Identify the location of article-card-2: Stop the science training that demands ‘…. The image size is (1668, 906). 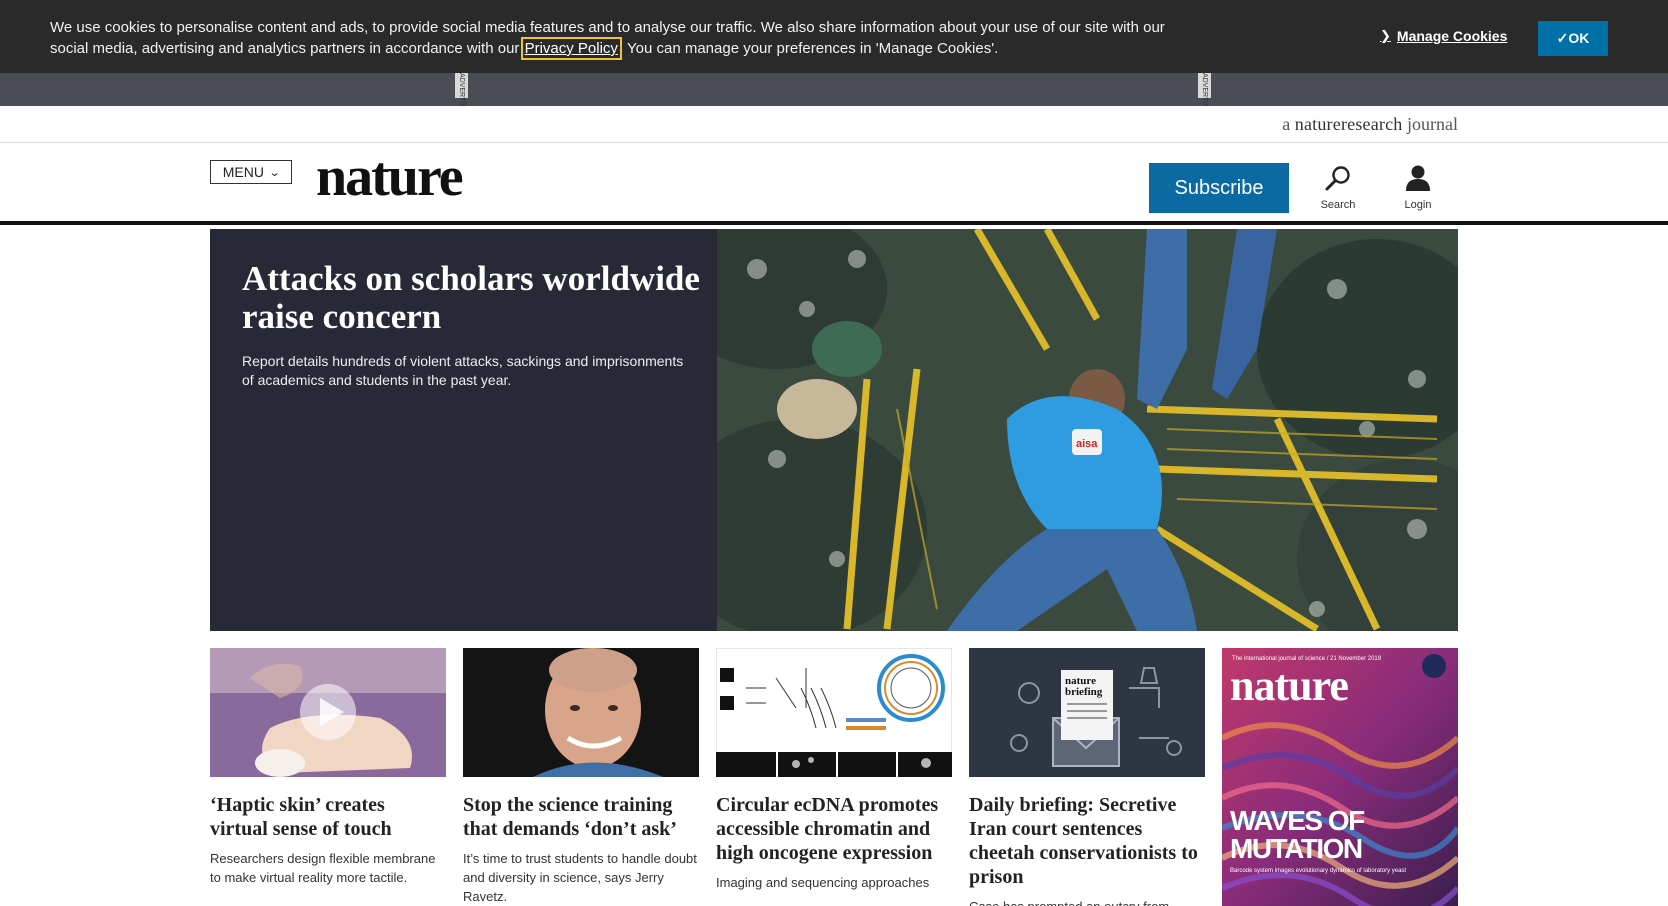
(581, 777).